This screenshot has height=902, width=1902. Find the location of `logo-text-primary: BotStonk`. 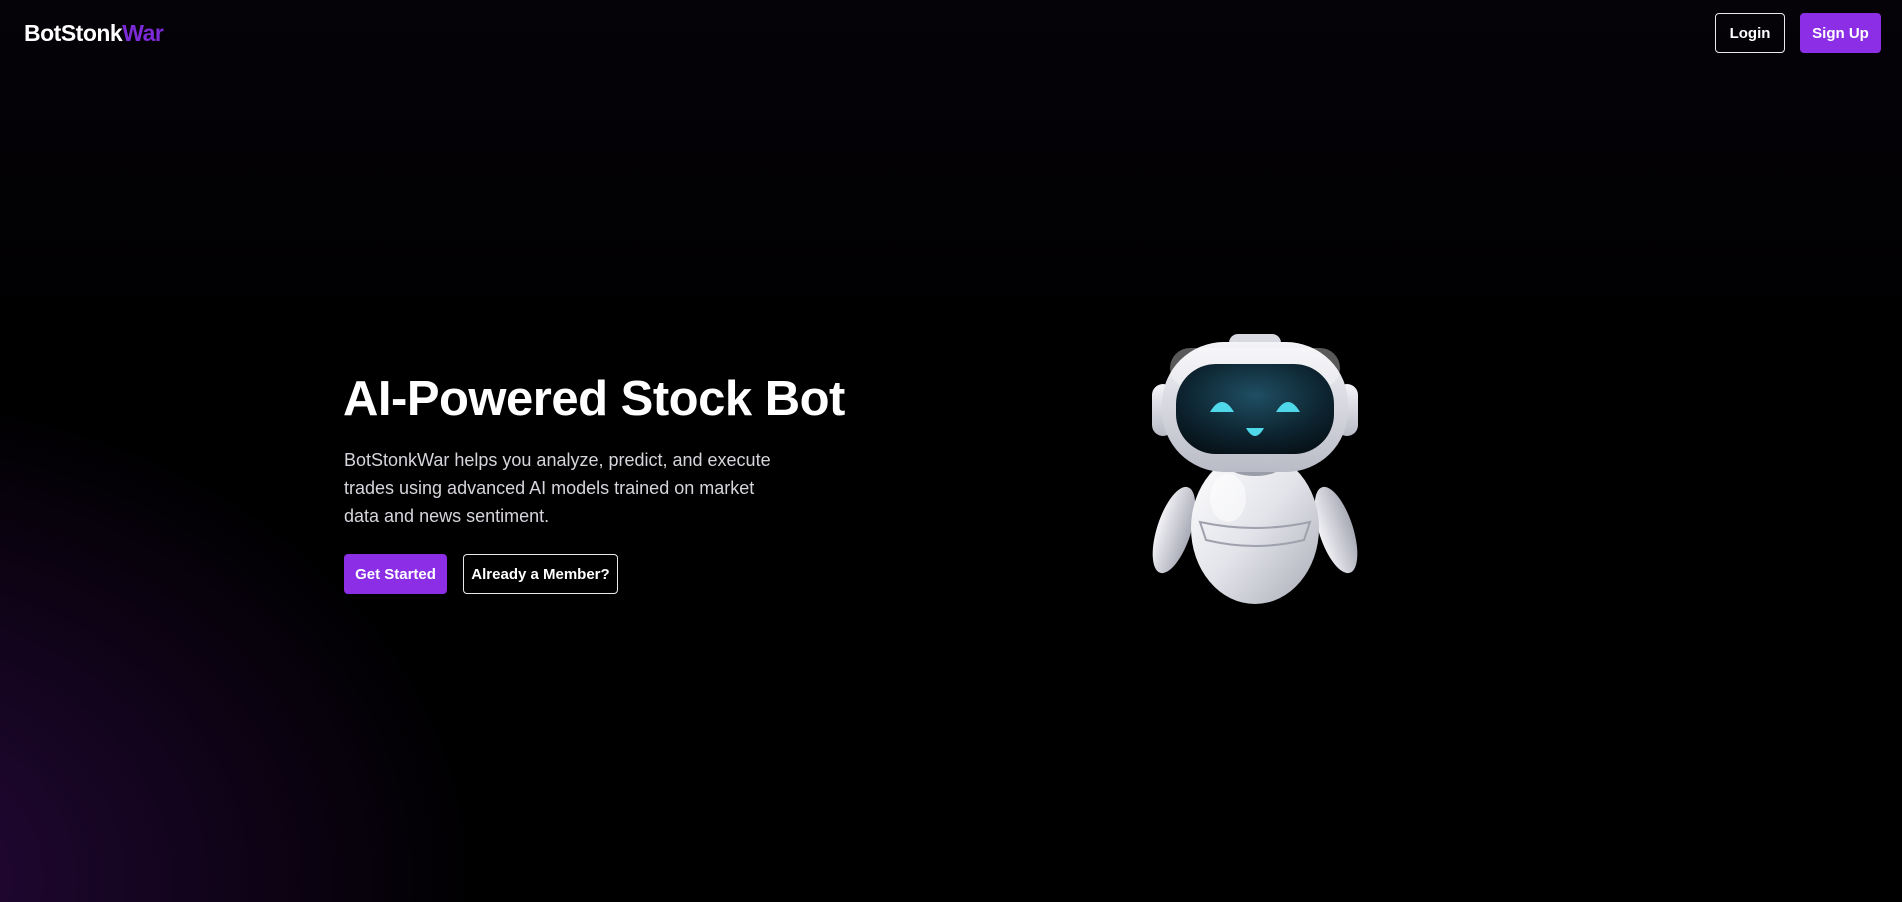

logo-text-primary: BotStonk is located at coordinates (73, 33).